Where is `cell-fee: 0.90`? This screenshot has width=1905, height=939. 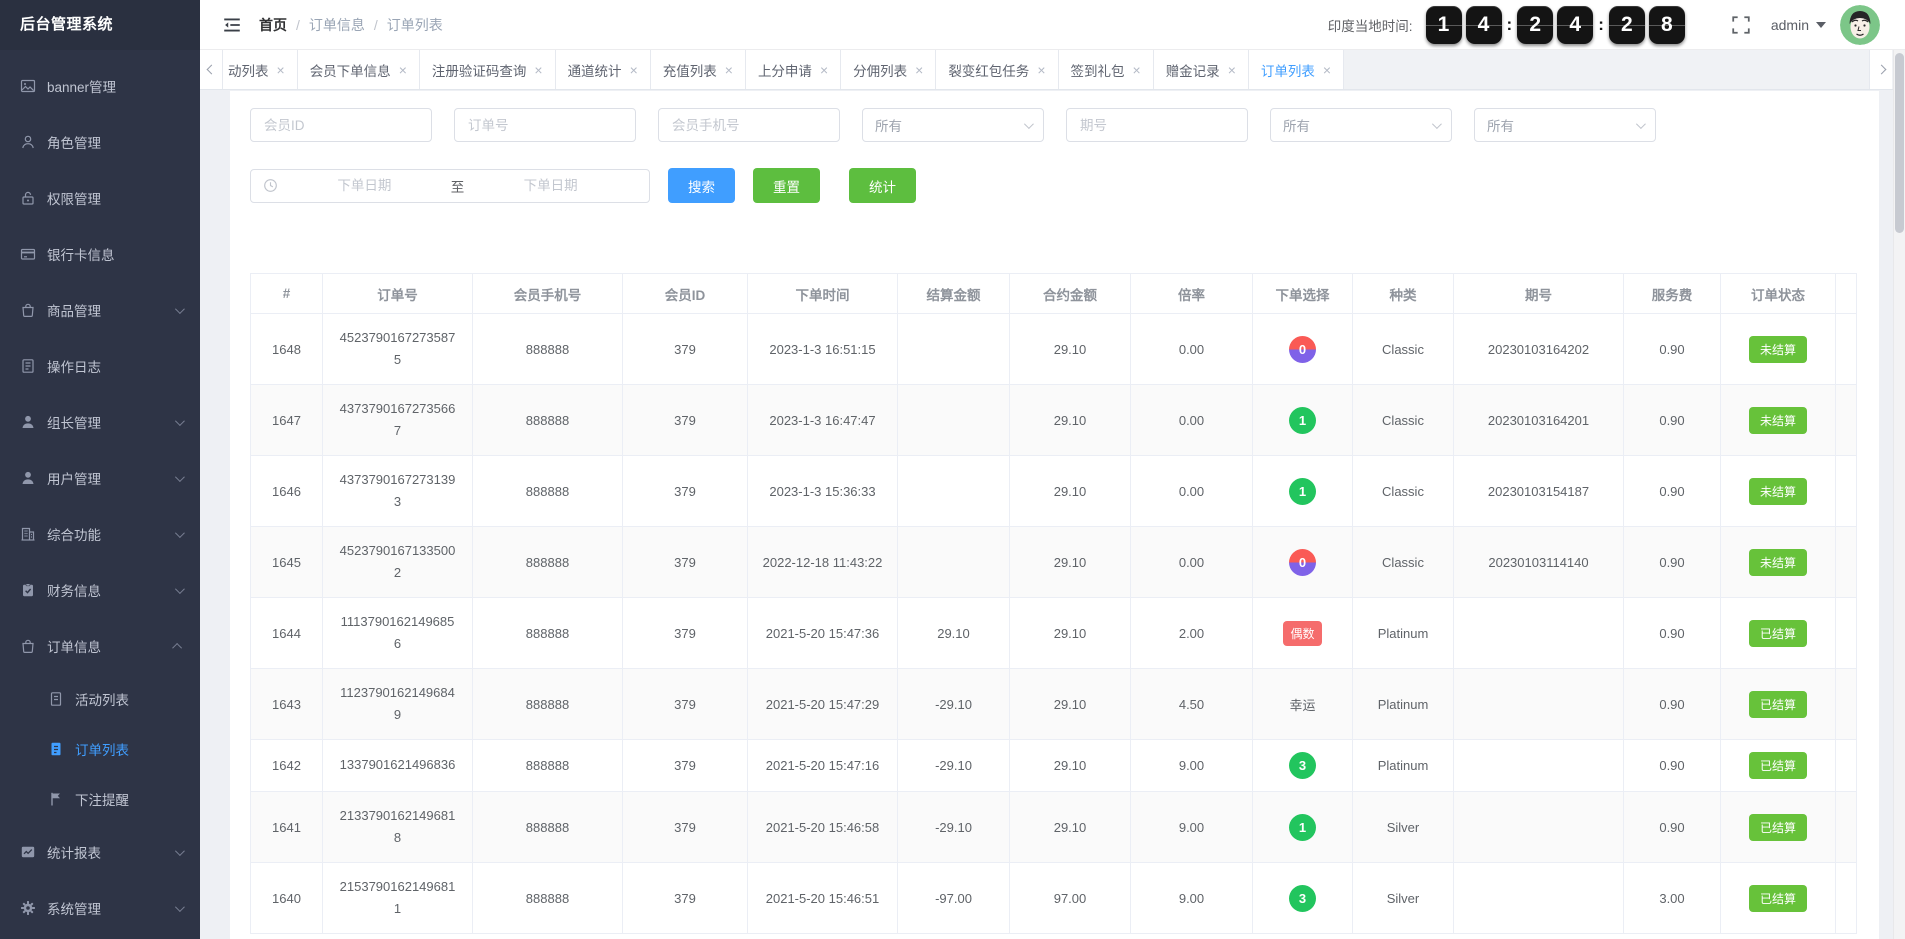 cell-fee: 0.90 is located at coordinates (1672, 704).